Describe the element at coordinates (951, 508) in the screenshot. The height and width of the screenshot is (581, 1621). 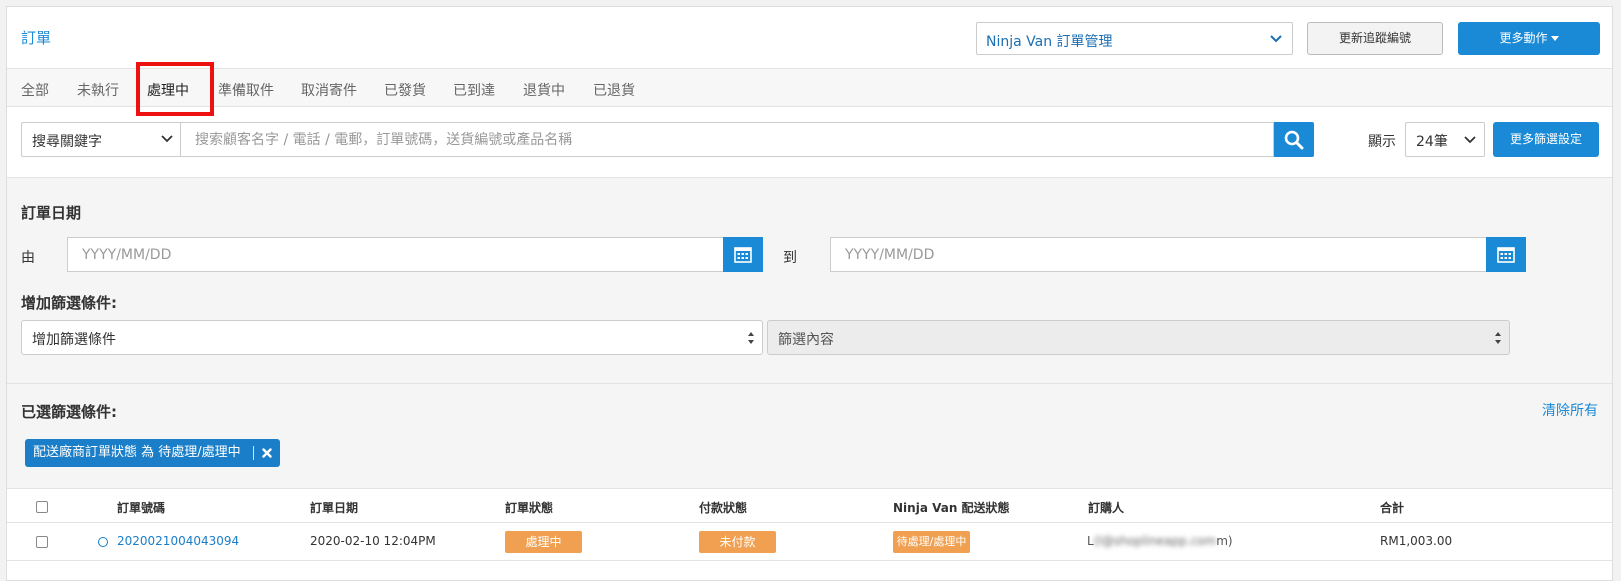
I see `header-delivery-status: Ninja Van 配送狀態` at that location.